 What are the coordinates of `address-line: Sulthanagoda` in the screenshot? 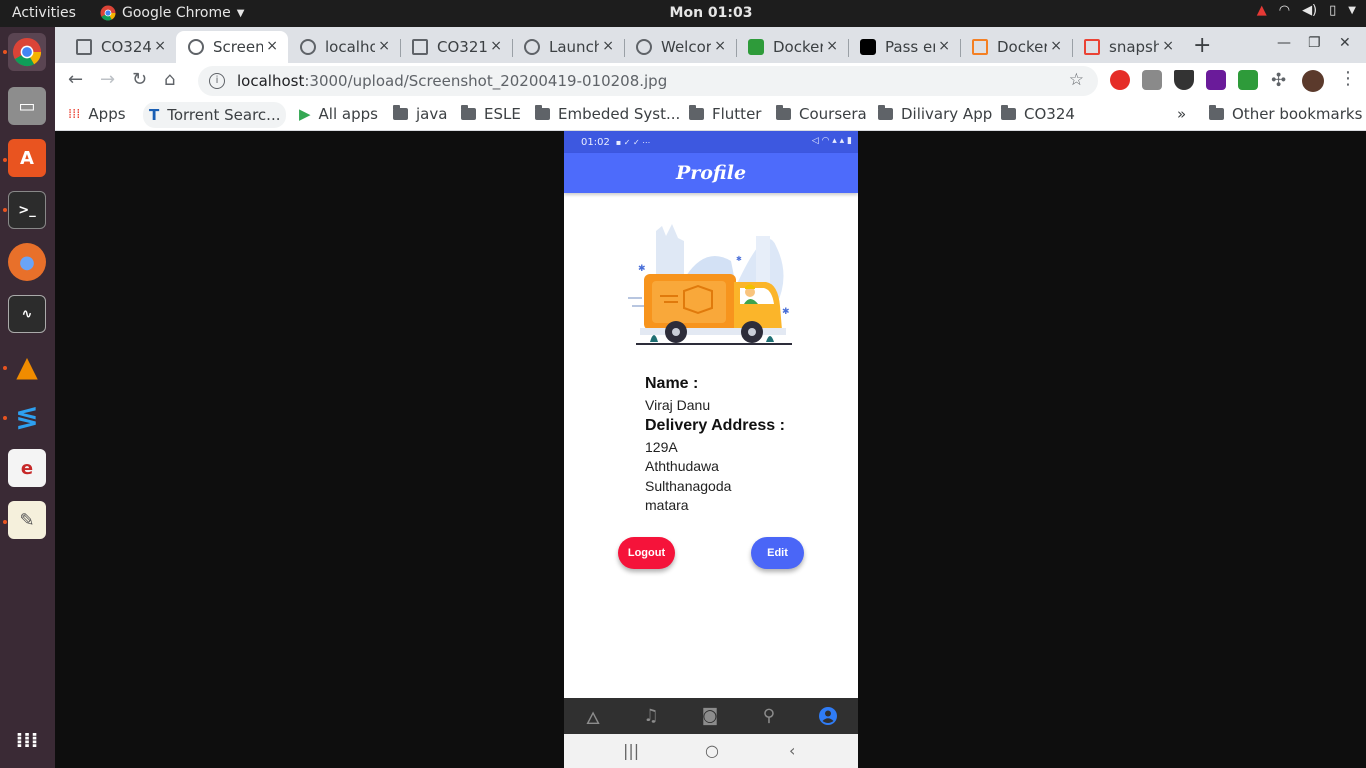 It's located at (688, 486).